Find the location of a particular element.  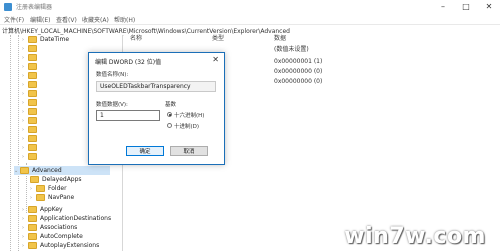

menu-bar: 文件(F) 编辑(E) 查看(V) 收藏夹(A) 帮助(H) is located at coordinates (250, 19).